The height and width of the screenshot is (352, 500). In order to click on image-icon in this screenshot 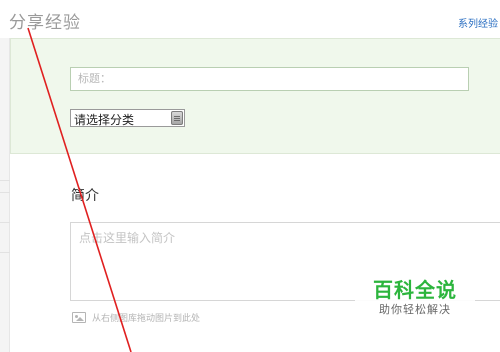, I will do `click(79, 317)`.